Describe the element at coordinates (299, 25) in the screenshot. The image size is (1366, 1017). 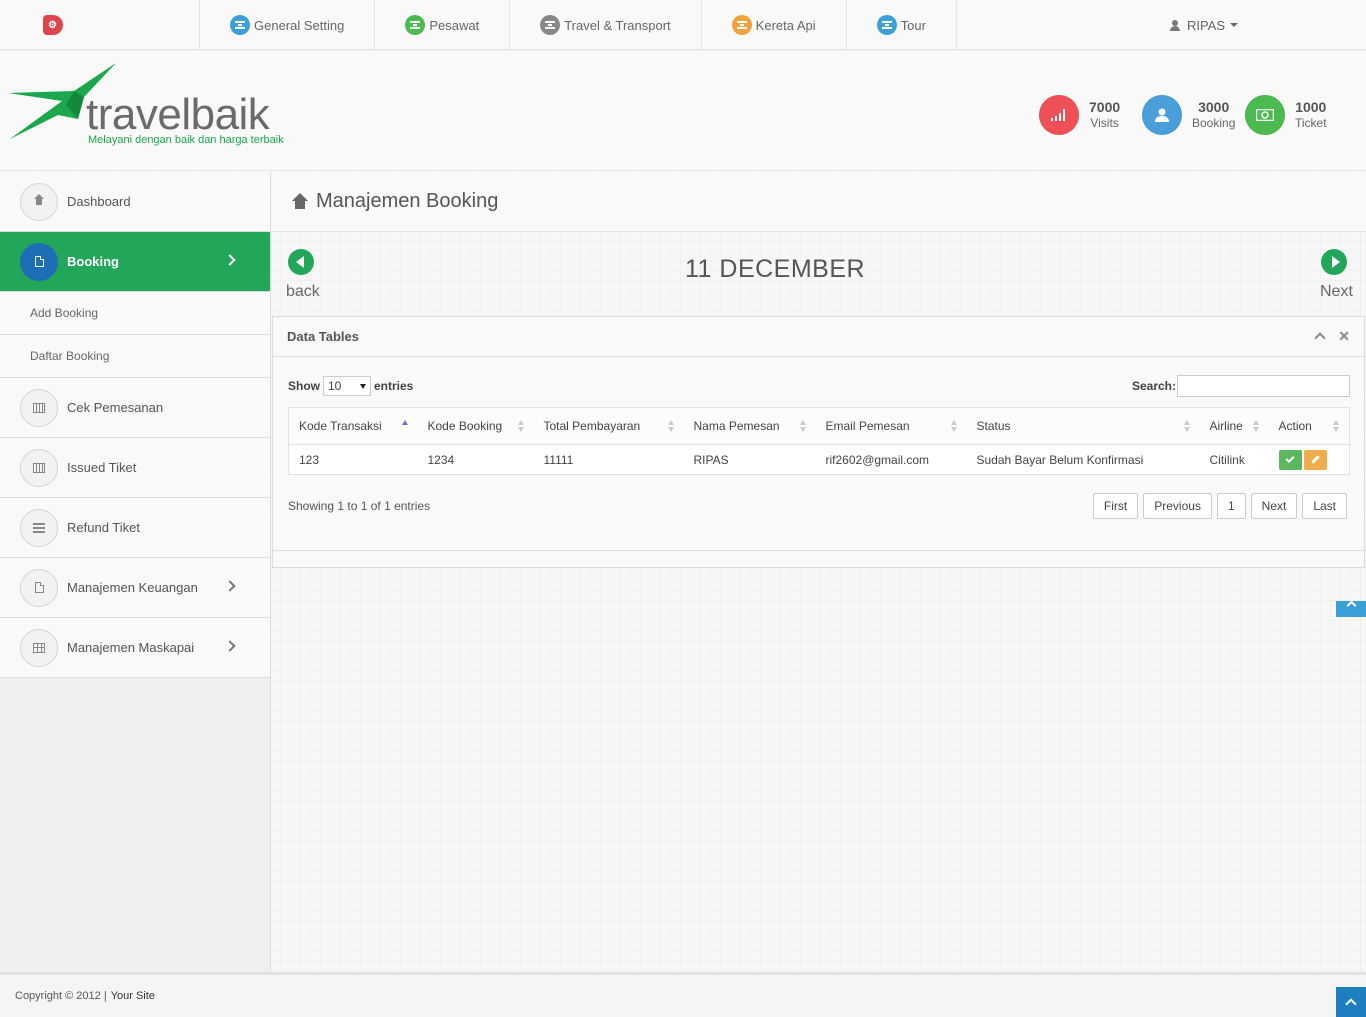
I see `nav-label: General Setting` at that location.